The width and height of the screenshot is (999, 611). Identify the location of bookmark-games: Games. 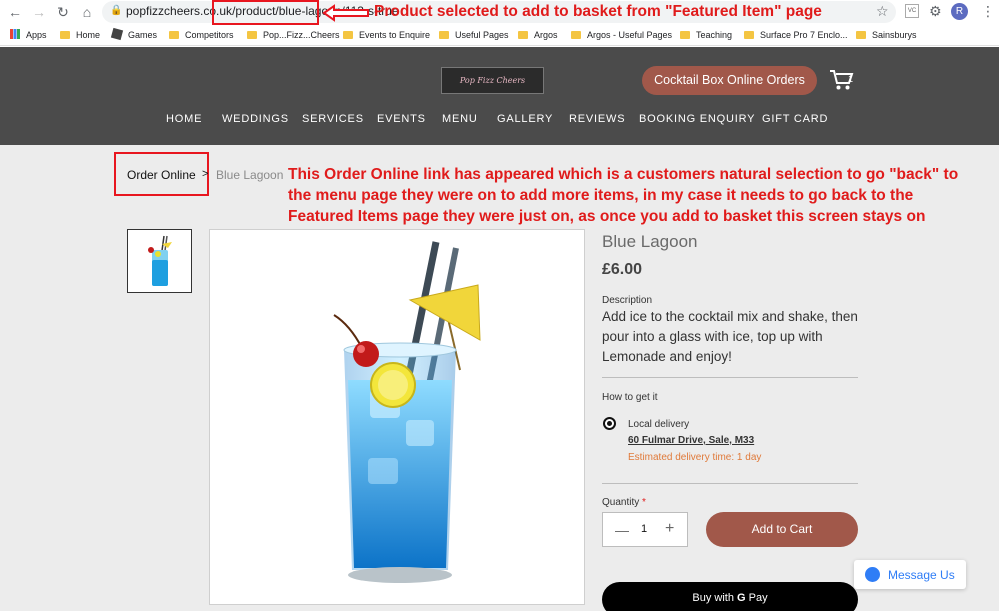
(133, 34).